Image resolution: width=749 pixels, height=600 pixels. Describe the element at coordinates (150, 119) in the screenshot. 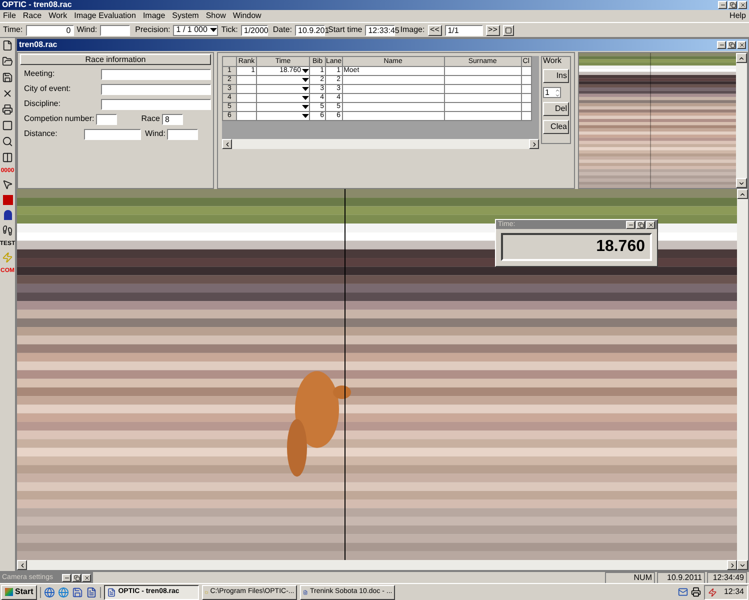

I see `field-label: Race` at that location.